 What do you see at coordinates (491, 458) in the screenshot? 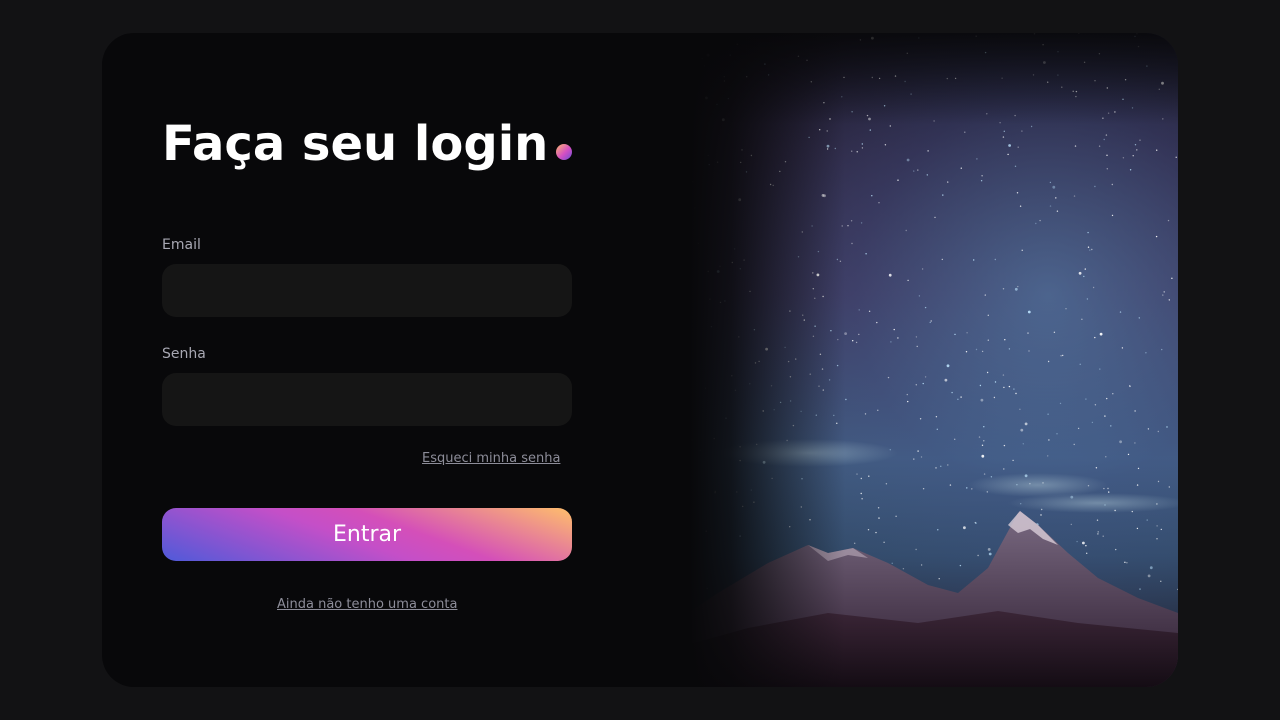
I see `forgot-password-link: Esqueci minha senha` at bounding box center [491, 458].